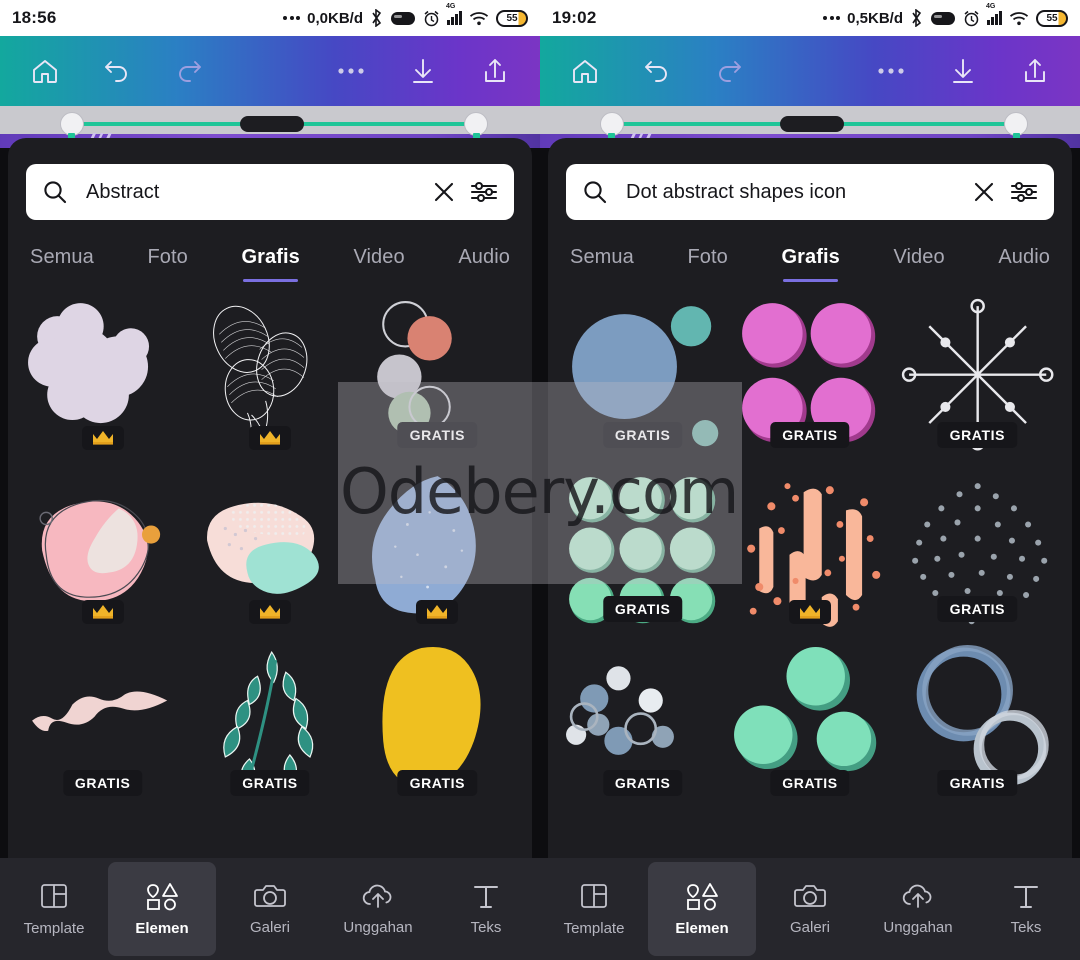 The width and height of the screenshot is (1080, 960). What do you see at coordinates (810, 18) in the screenshot?
I see `status-bar: 19:02 0,5KB/d 4G 55` at bounding box center [810, 18].